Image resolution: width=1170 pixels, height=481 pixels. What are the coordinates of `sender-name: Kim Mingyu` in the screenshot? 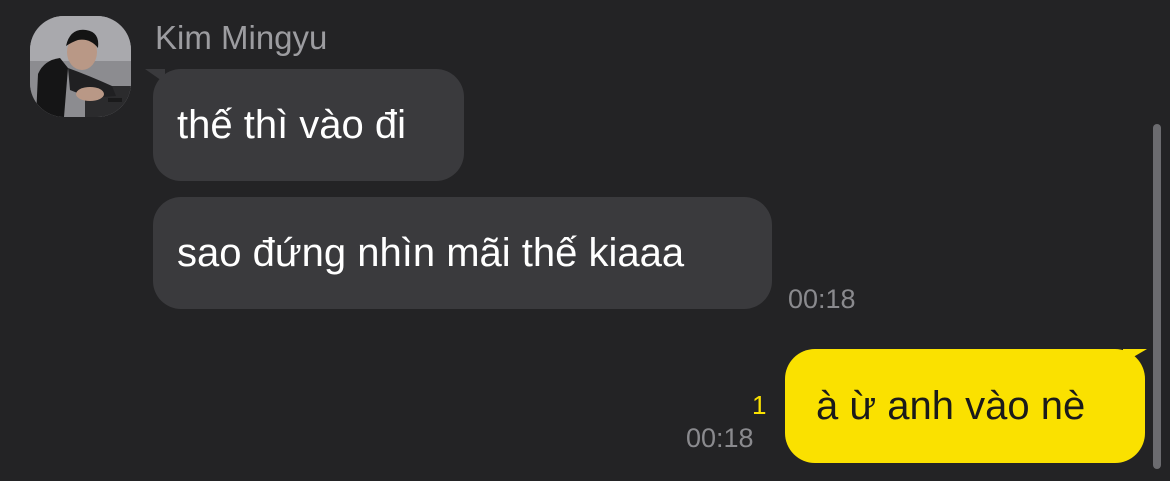 It's located at (241, 37).